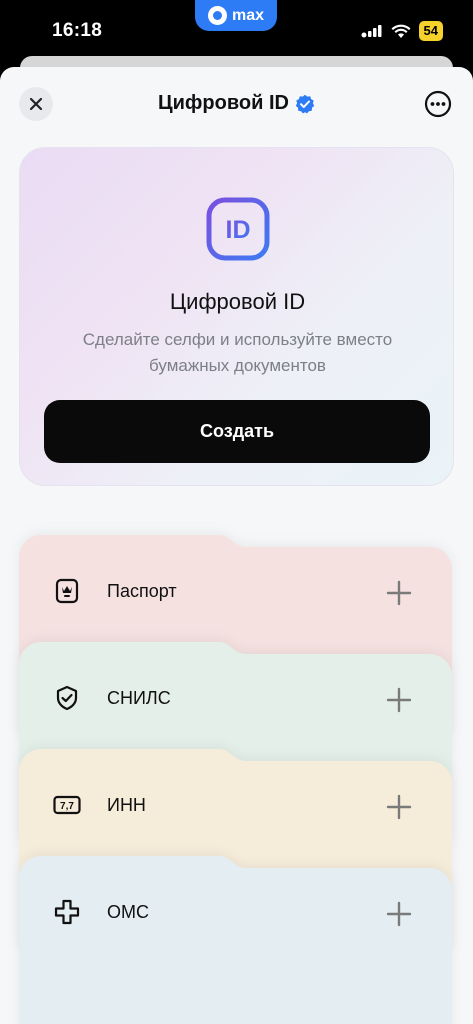 The width and height of the screenshot is (473, 1024). I want to click on wifi-icon, so click(401, 31).